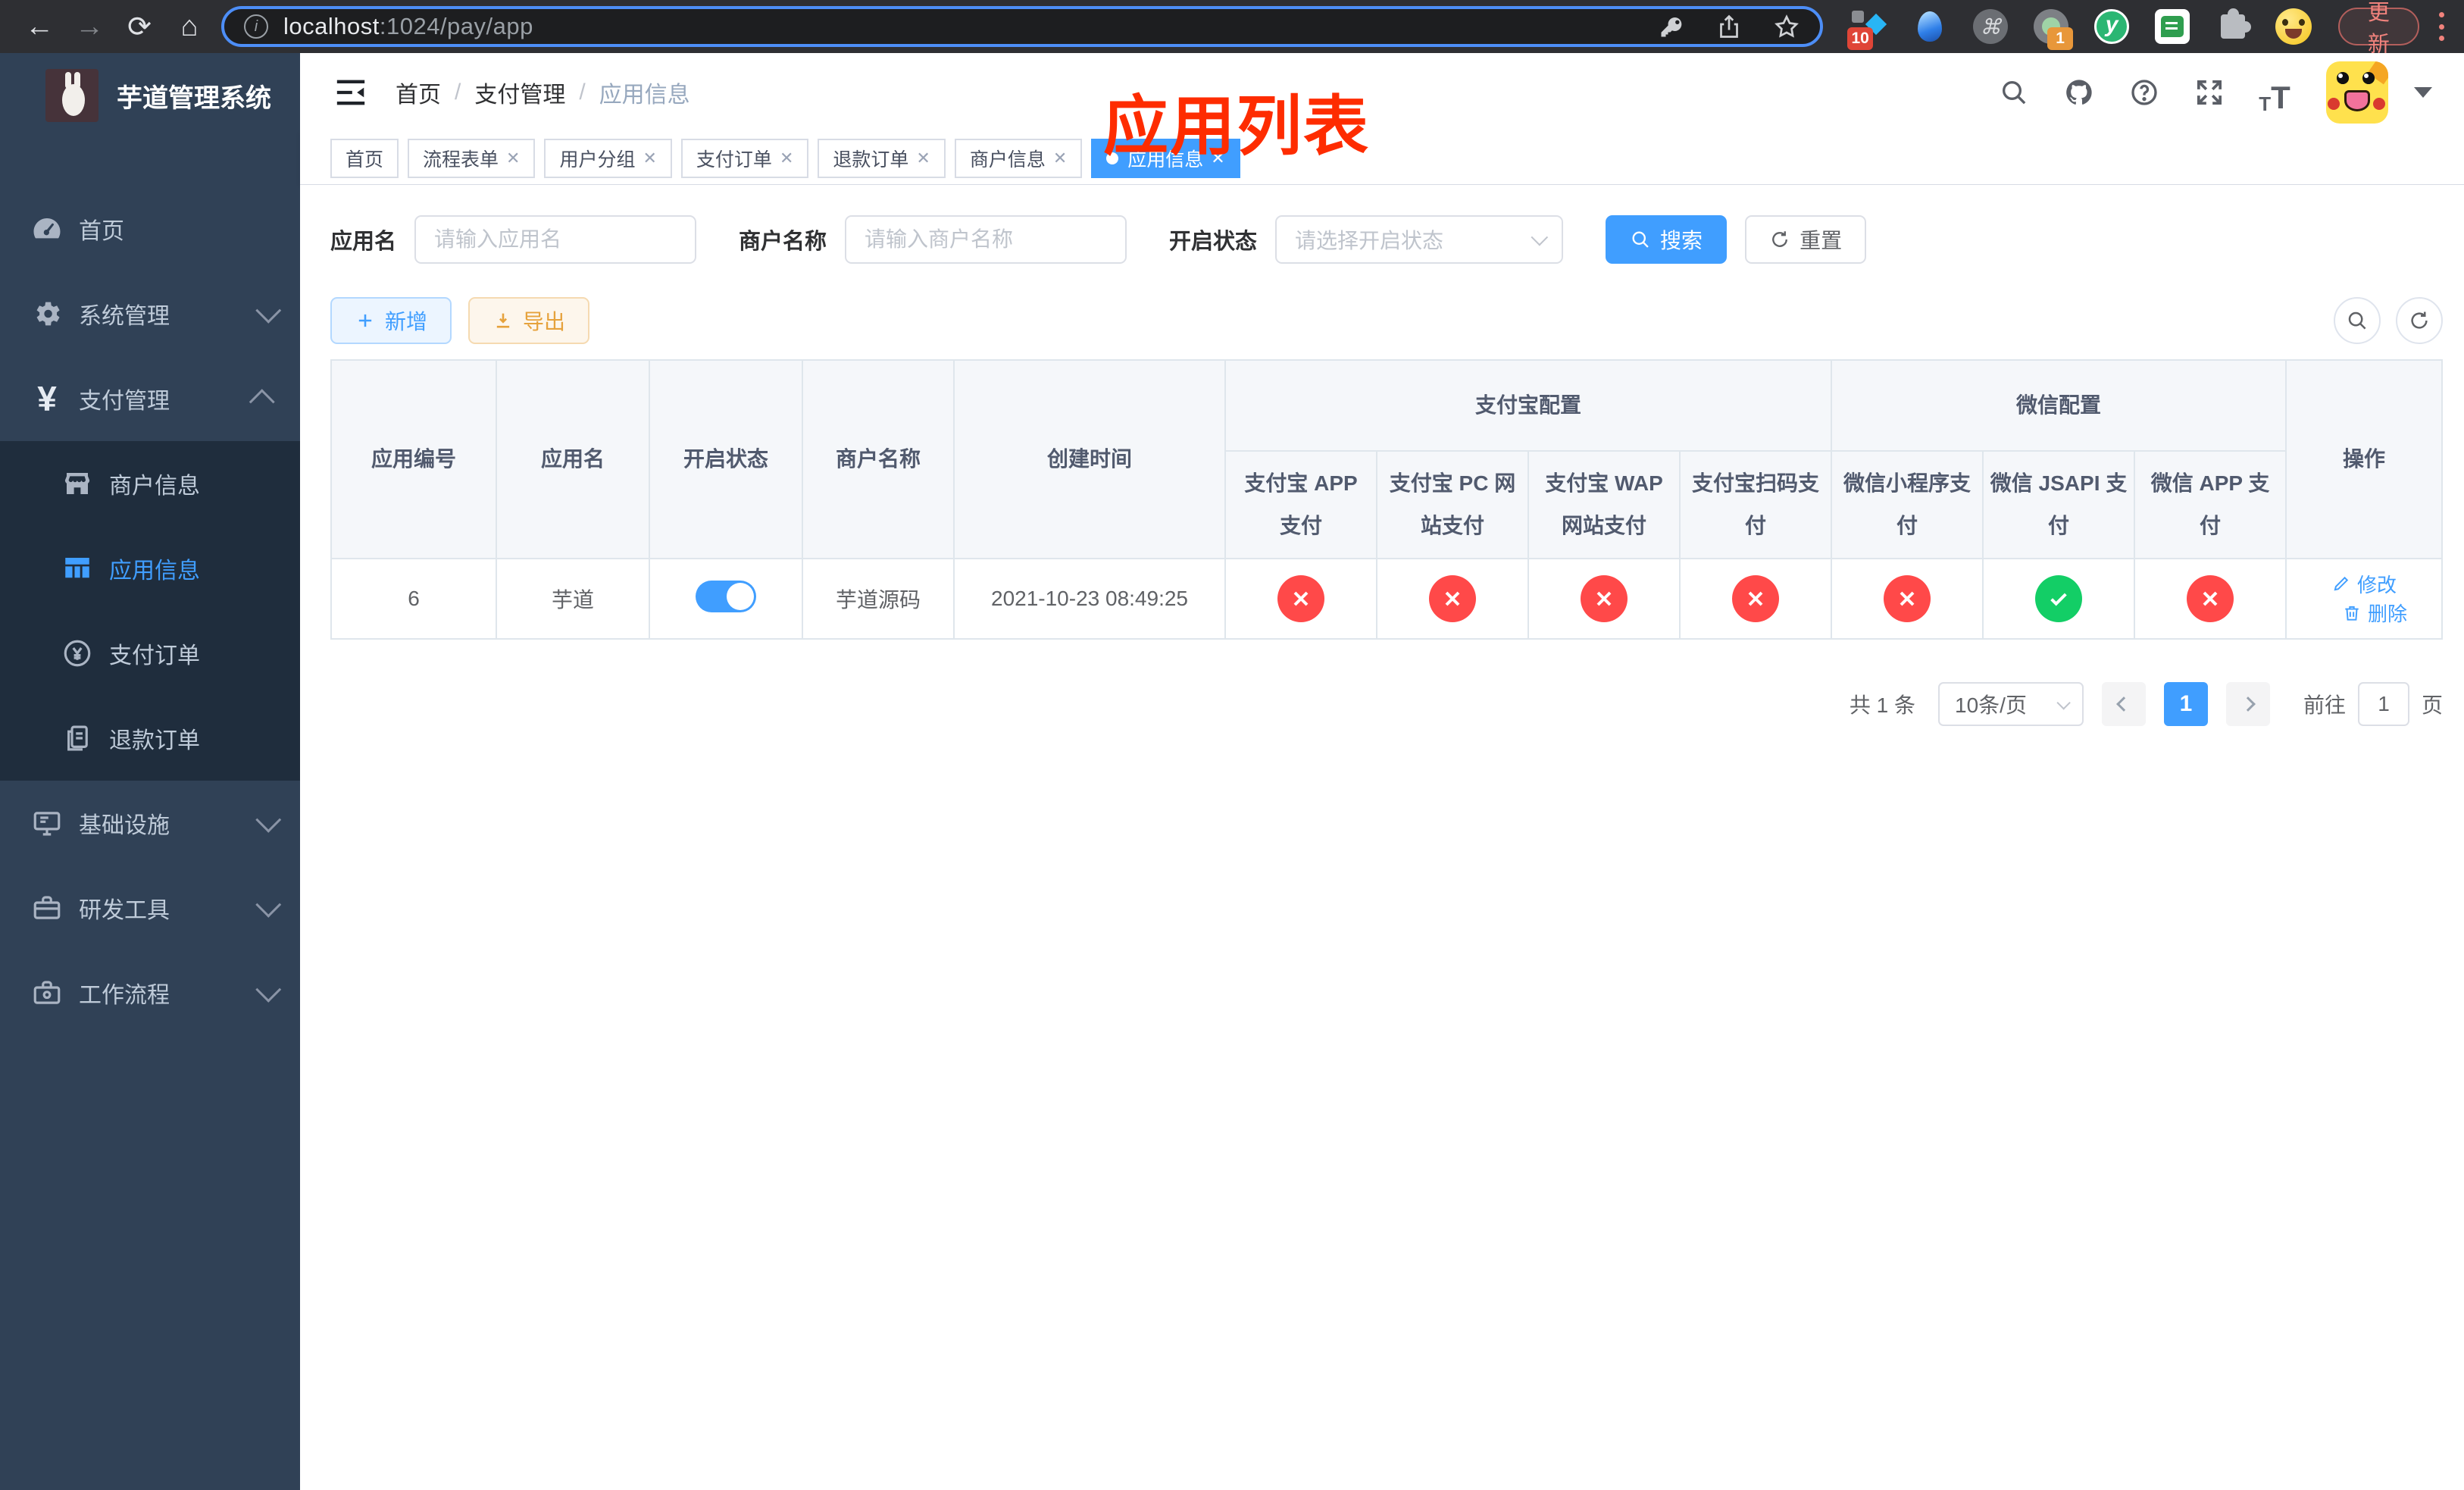 The width and height of the screenshot is (2464, 1490). I want to click on grid-icon, so click(77, 569).